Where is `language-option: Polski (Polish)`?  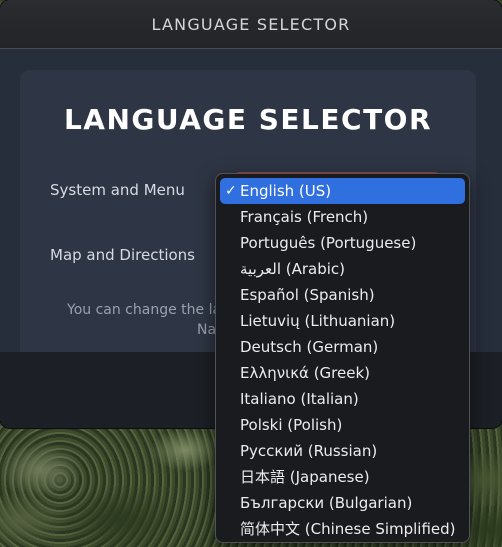 language-option: Polski (Polish) is located at coordinates (342, 425).